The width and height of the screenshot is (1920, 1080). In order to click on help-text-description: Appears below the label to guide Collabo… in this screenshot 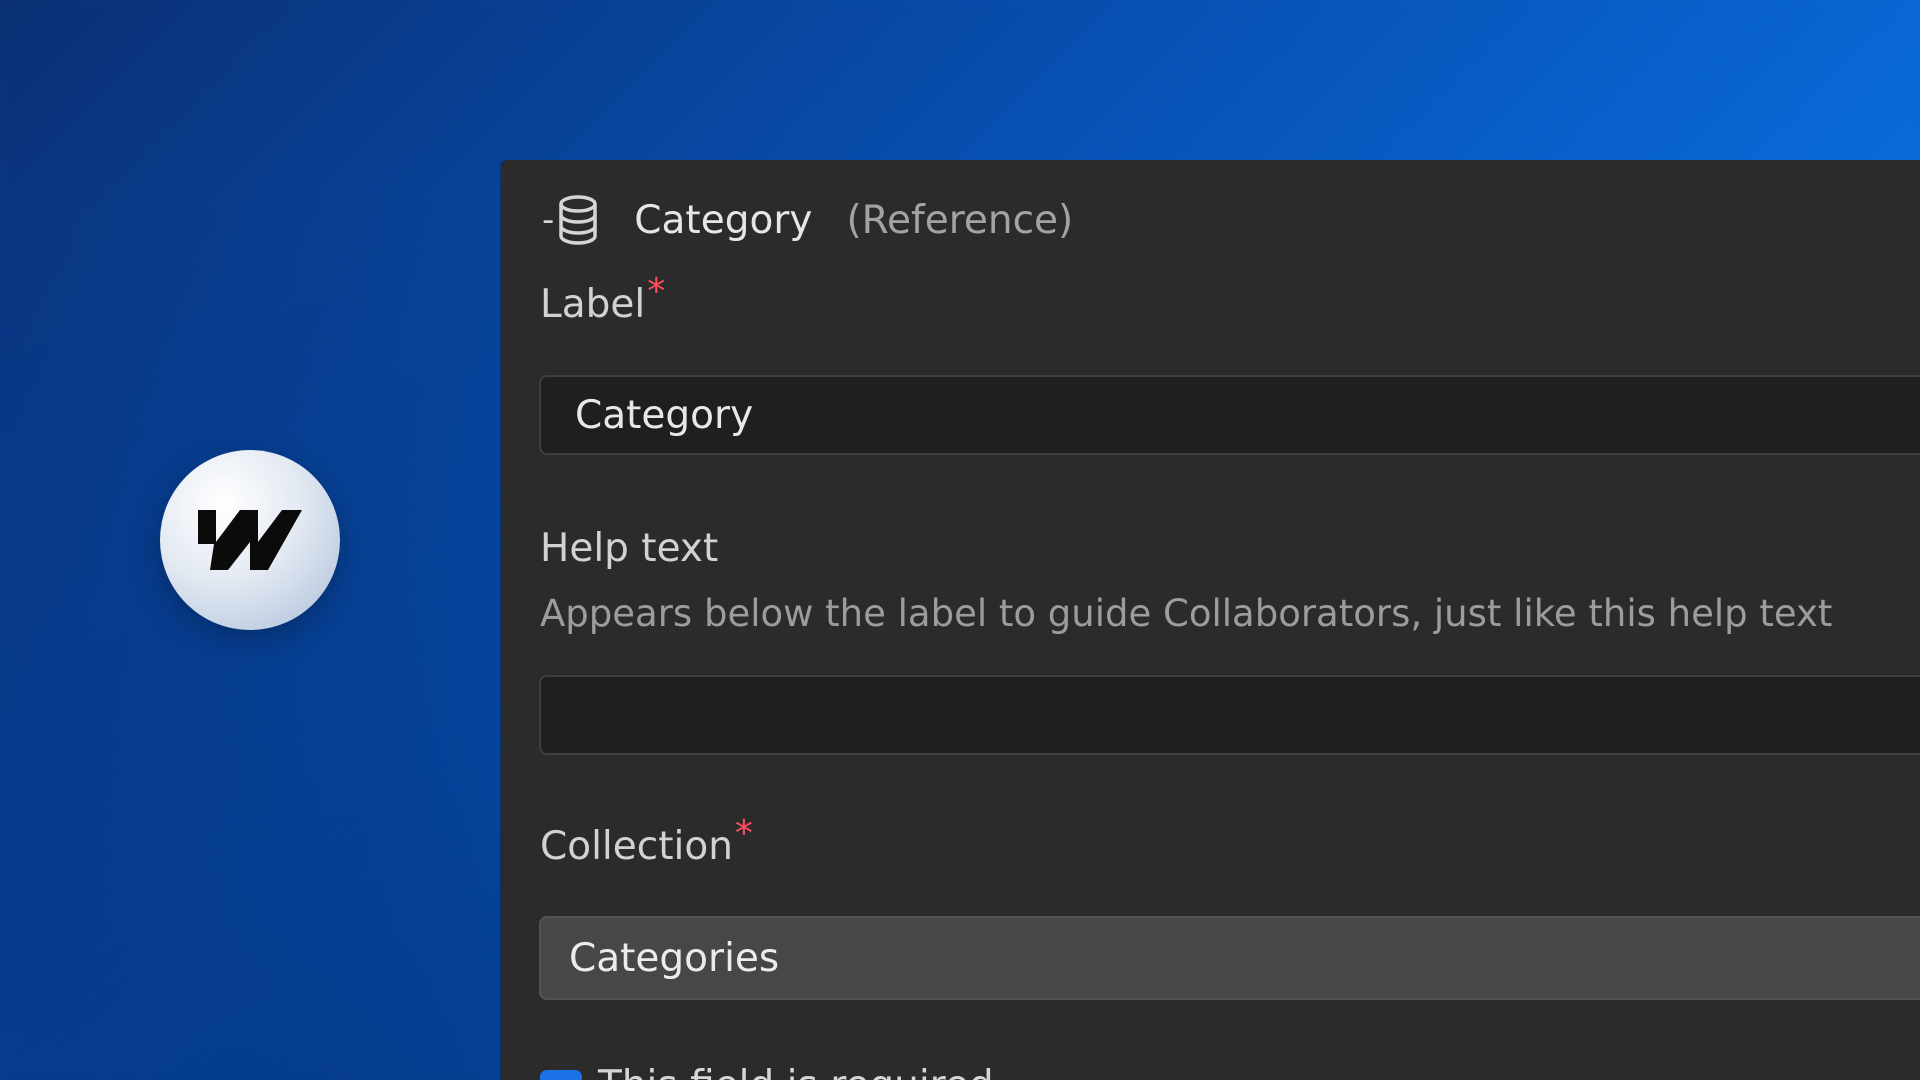, I will do `click(1186, 613)`.